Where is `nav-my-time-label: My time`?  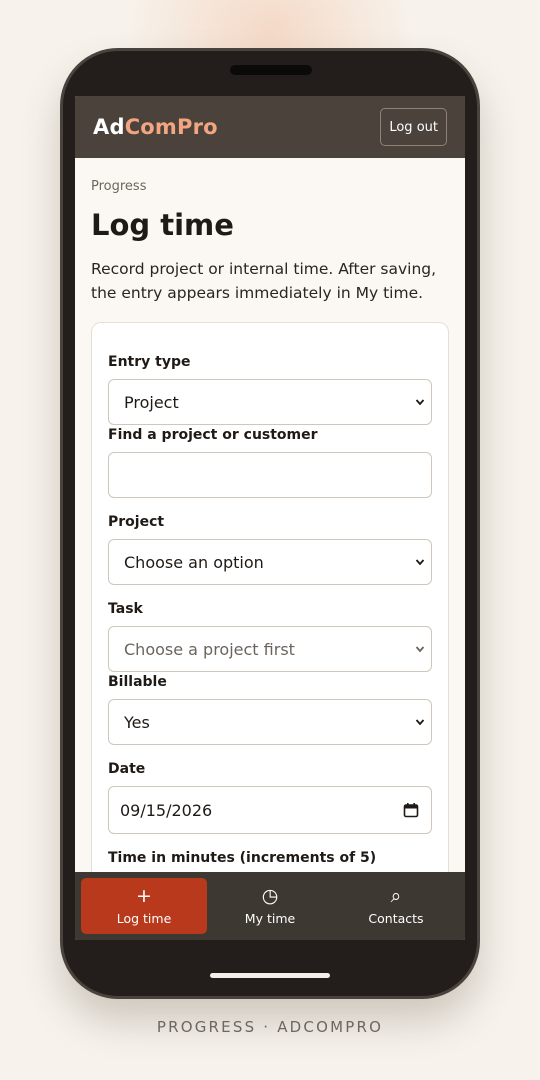
nav-my-time-label: My time is located at coordinates (270, 918).